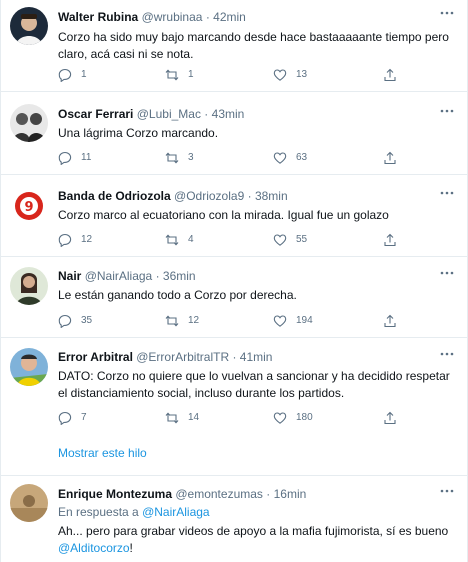  Describe the element at coordinates (256, 357) in the screenshot. I see `timestamp: 41min` at that location.